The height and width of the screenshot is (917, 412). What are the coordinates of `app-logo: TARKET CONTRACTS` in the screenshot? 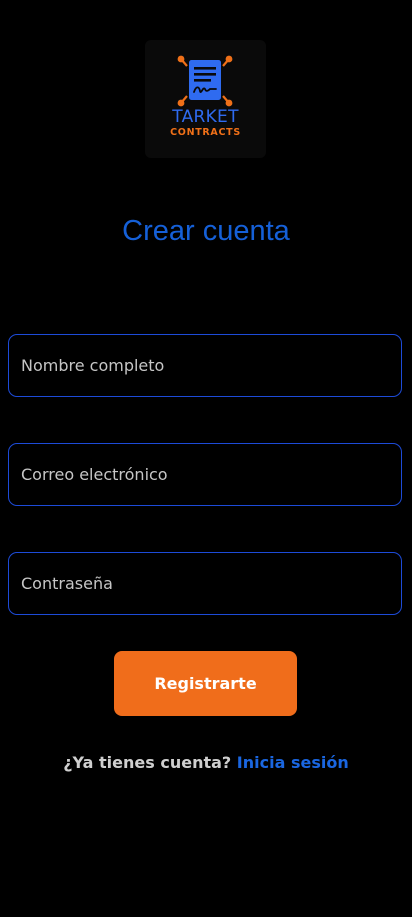 It's located at (205, 99).